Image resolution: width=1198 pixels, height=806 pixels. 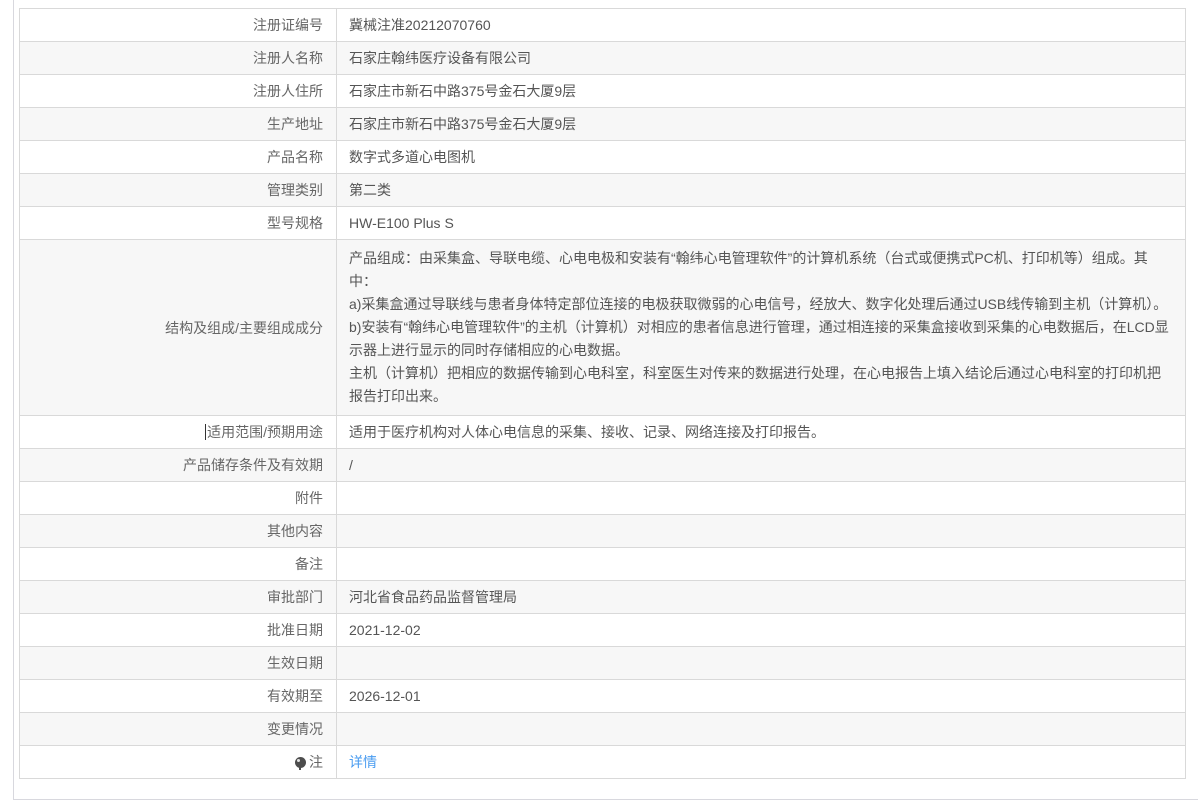 I want to click on row-label: 变更情况, so click(x=178, y=729).